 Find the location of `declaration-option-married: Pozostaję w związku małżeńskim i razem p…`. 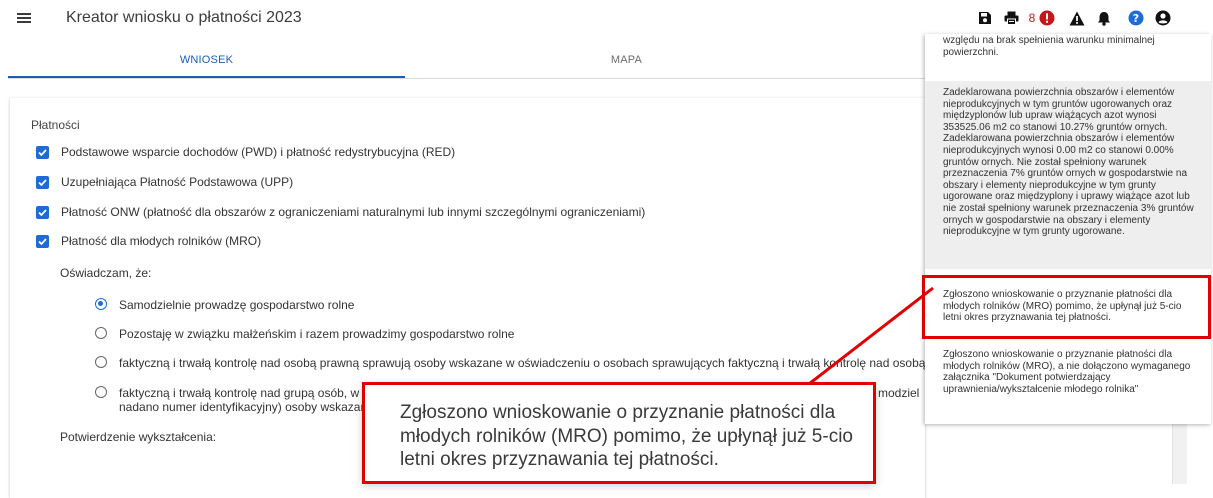

declaration-option-married: Pozostaję w związku małżeńskim i razem p… is located at coordinates (304, 334).